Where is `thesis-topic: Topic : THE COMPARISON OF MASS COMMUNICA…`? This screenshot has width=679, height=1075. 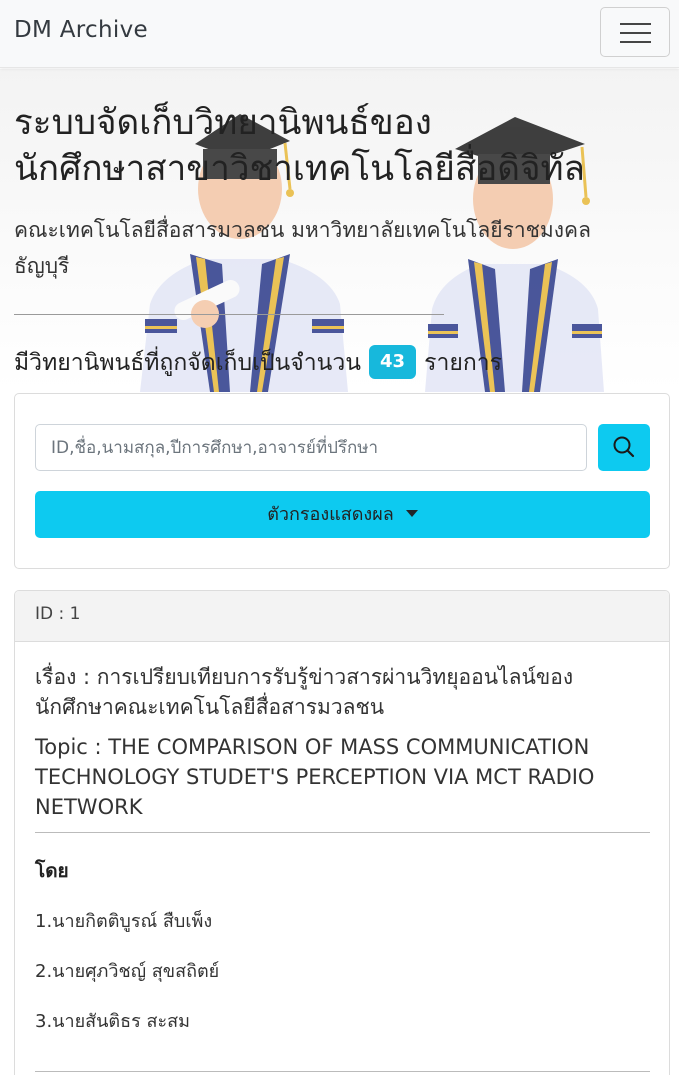 thesis-topic: Topic : THE COMPARISON OF MASS COMMUNICA… is located at coordinates (315, 777).